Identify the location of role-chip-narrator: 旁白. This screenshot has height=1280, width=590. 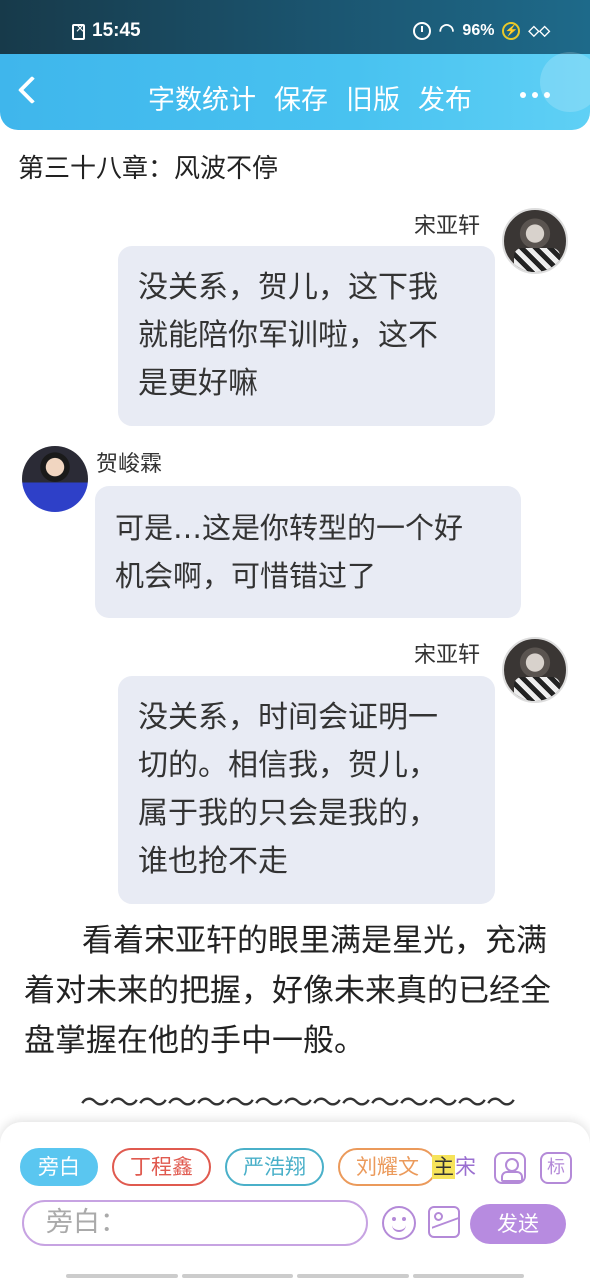
(59, 1167).